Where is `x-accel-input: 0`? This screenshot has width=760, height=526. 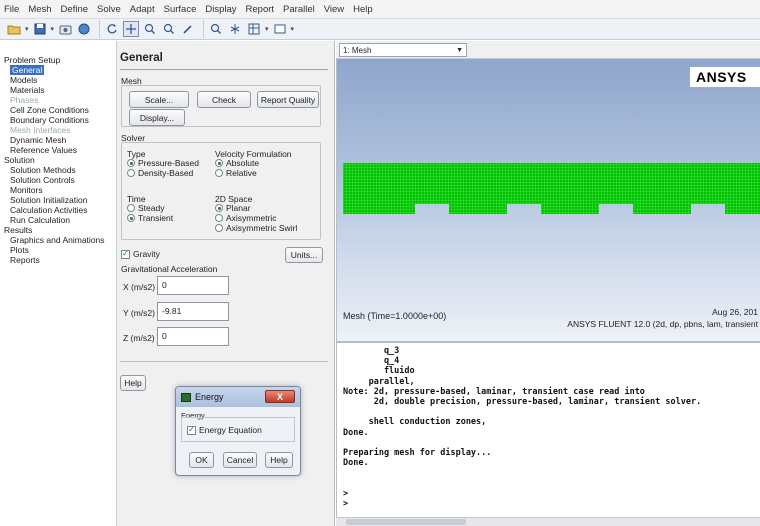 x-accel-input: 0 is located at coordinates (193, 285).